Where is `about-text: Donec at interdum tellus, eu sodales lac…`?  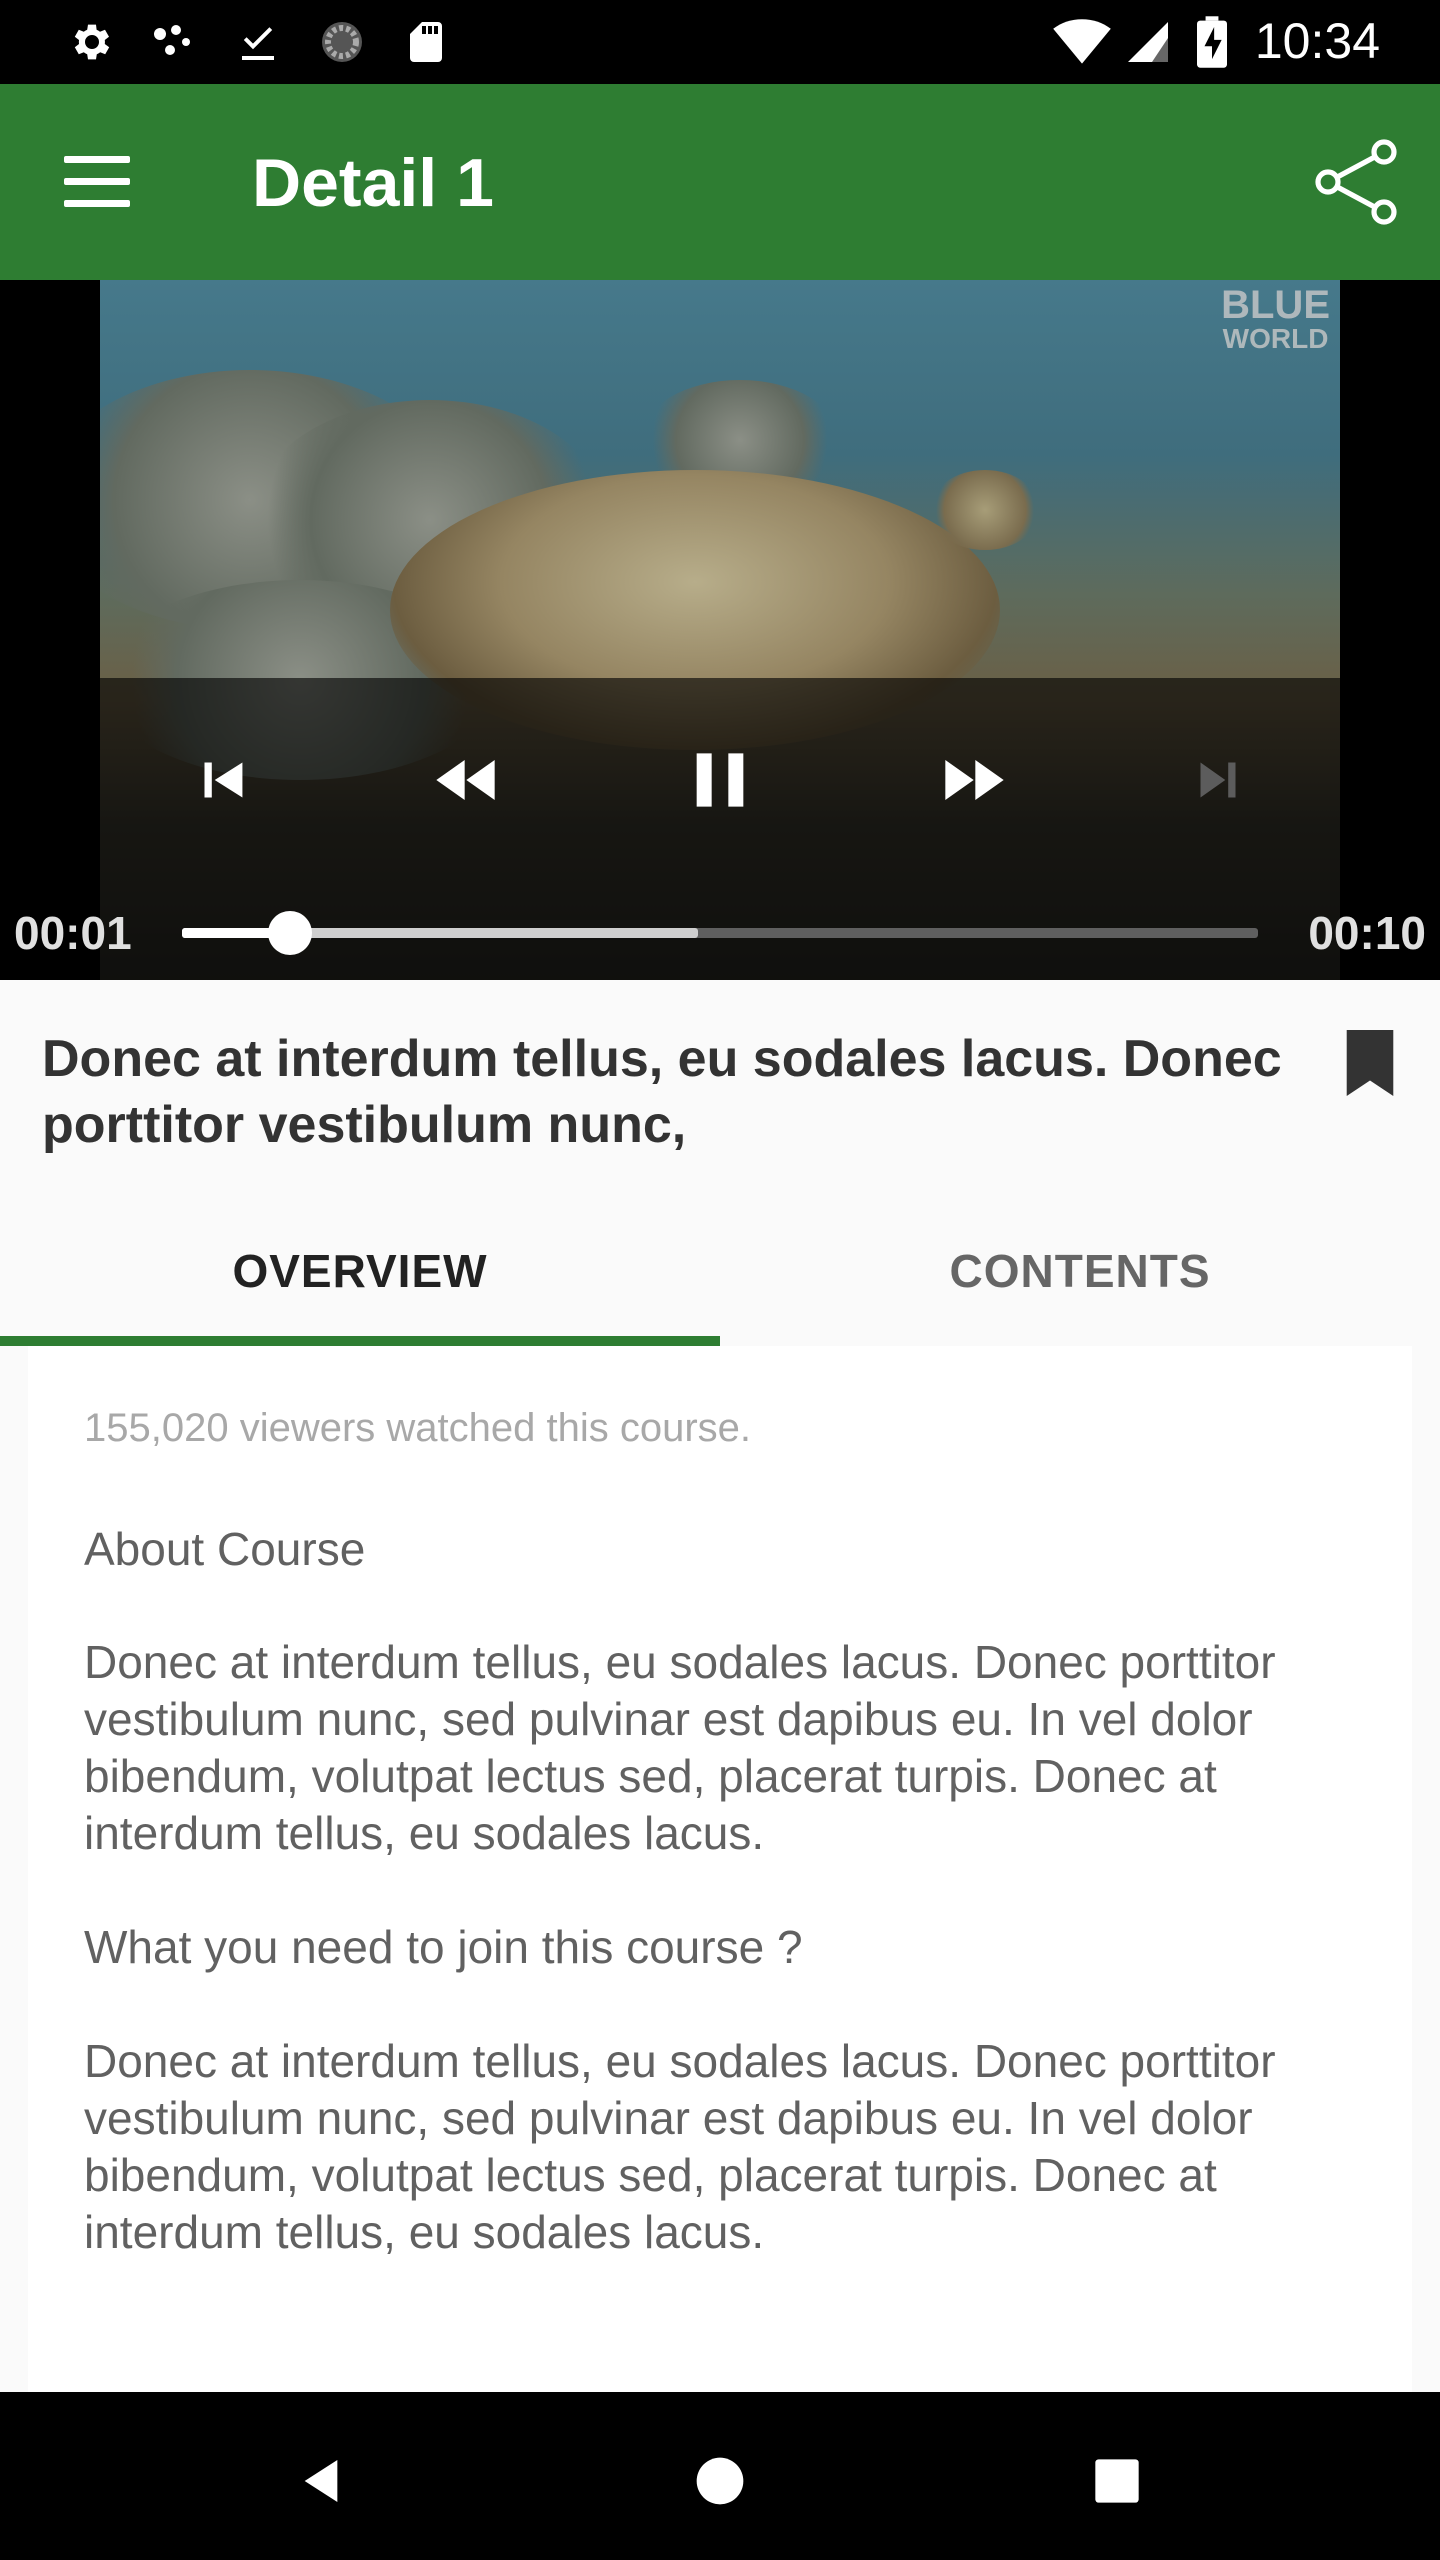 about-text: Donec at interdum tellus, eu sodales lac… is located at coordinates (680, 1747).